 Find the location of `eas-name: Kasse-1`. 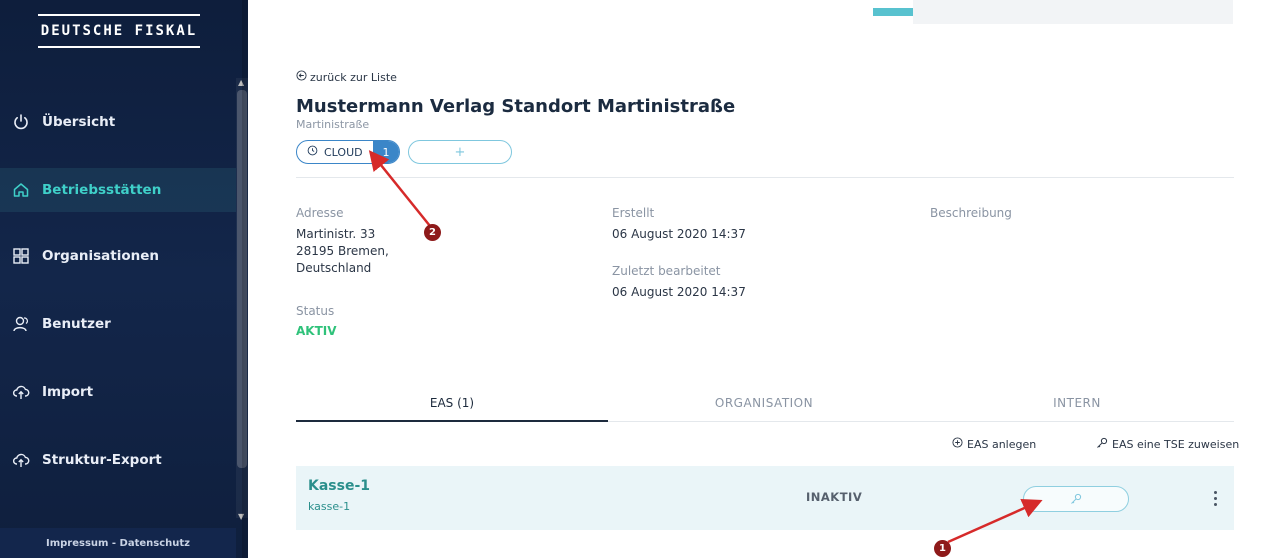

eas-name: Kasse-1 is located at coordinates (339, 486).